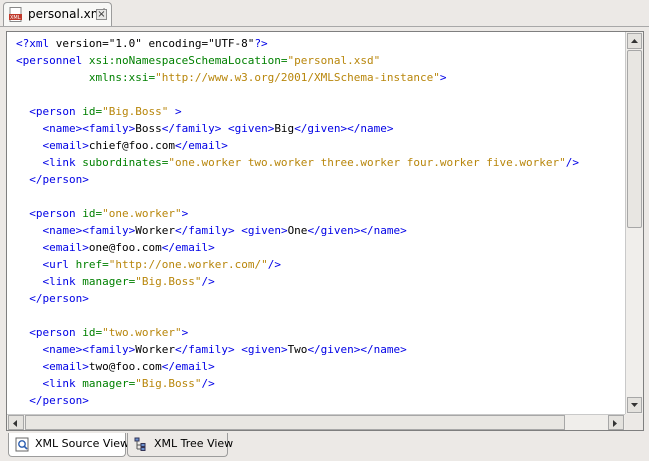 This screenshot has width=649, height=461. What do you see at coordinates (36, 43) in the screenshot?
I see `code-token: <?xml` at bounding box center [36, 43].